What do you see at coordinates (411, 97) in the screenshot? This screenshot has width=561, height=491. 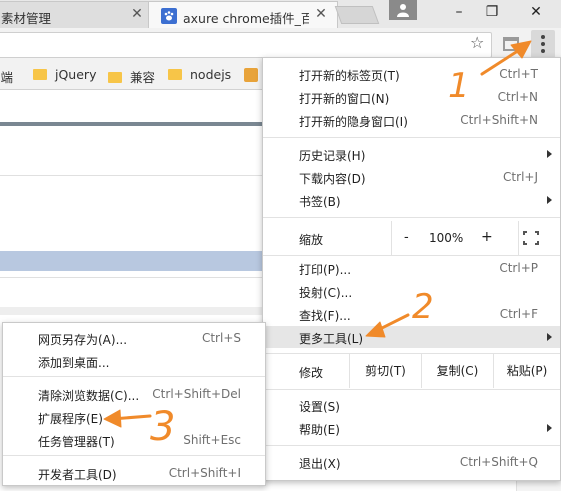 I see `menu-item-new-window: 打开新的窗口(N) Ctrl+N` at bounding box center [411, 97].